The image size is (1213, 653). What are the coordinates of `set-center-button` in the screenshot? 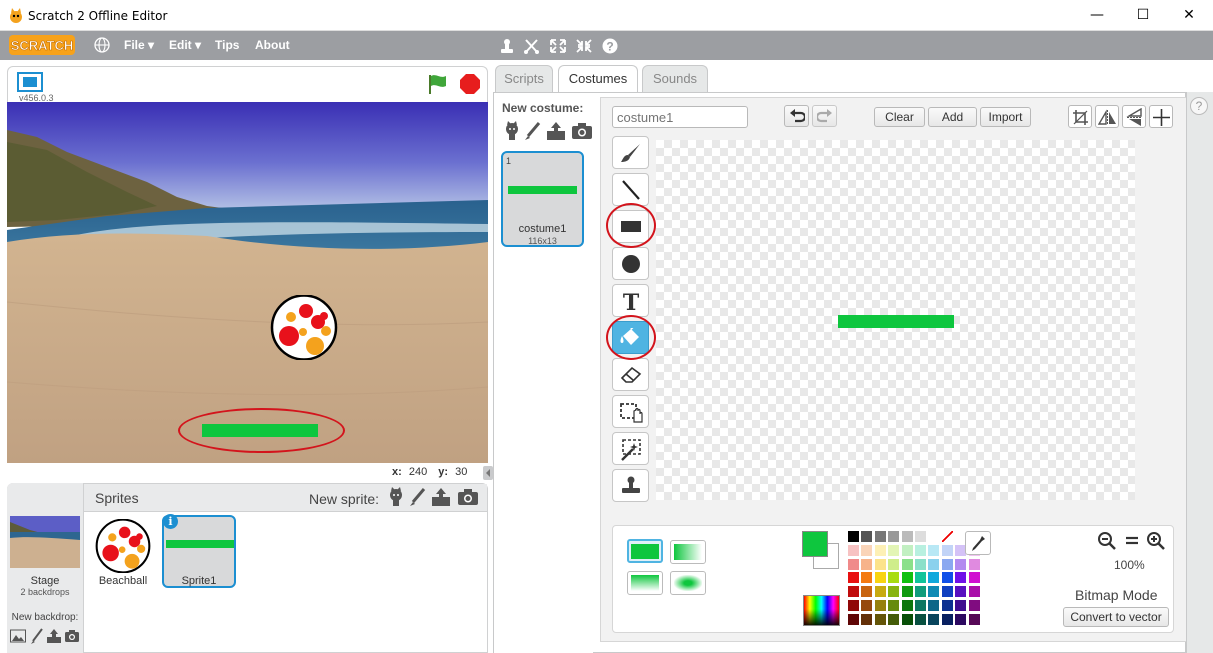 It's located at (1161, 116).